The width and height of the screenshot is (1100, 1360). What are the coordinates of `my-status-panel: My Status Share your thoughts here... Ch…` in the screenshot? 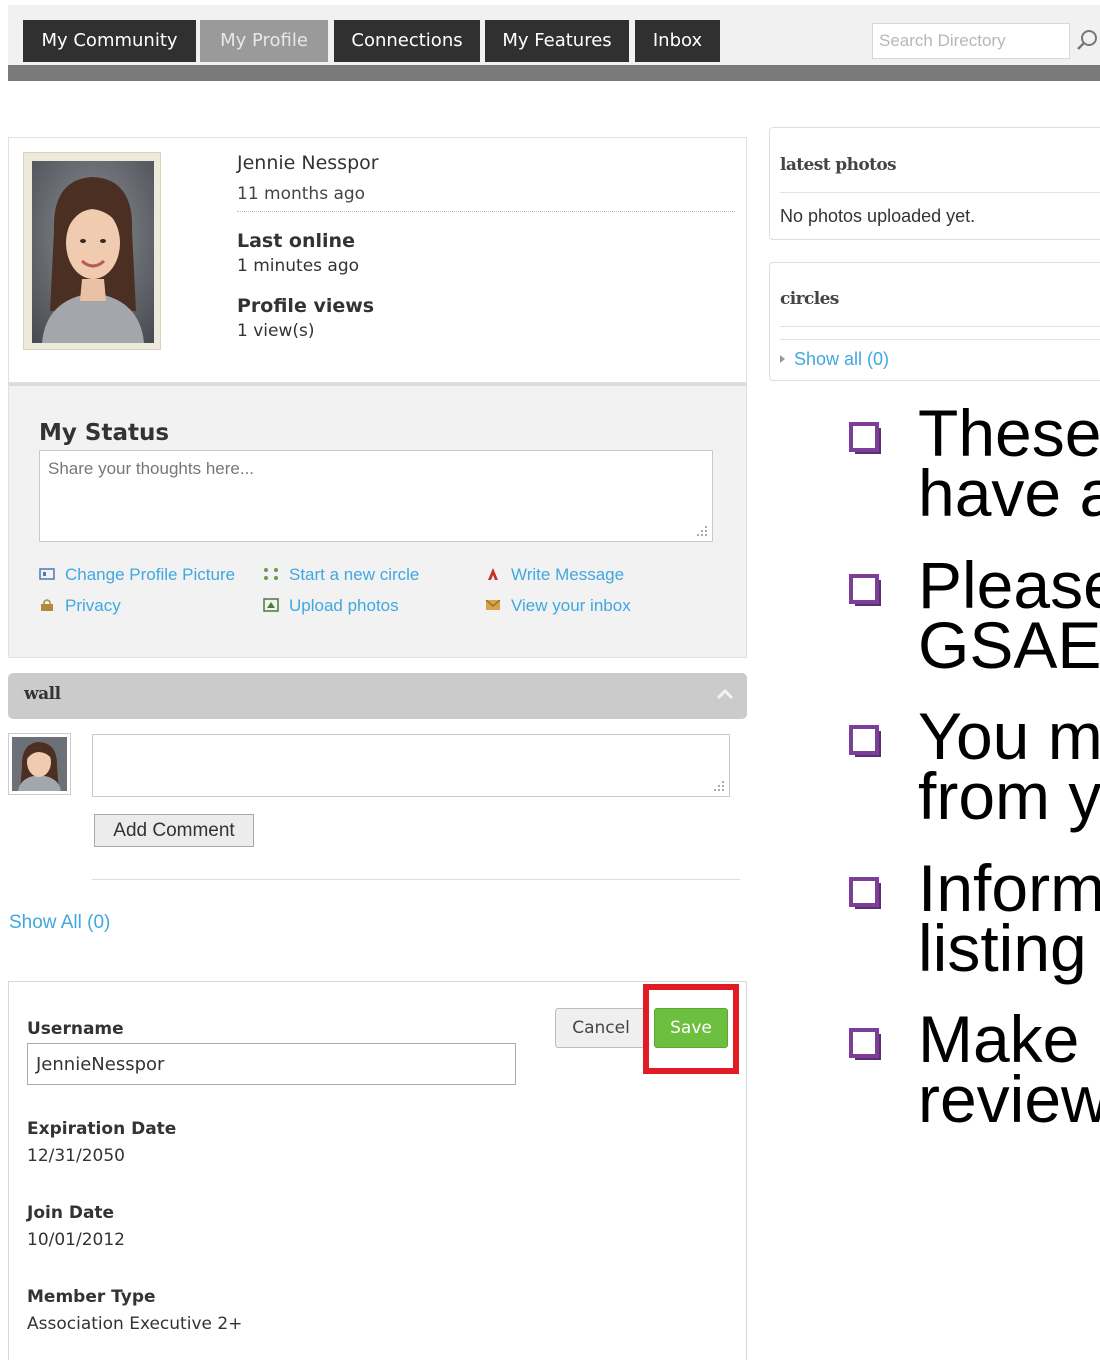 It's located at (377, 520).